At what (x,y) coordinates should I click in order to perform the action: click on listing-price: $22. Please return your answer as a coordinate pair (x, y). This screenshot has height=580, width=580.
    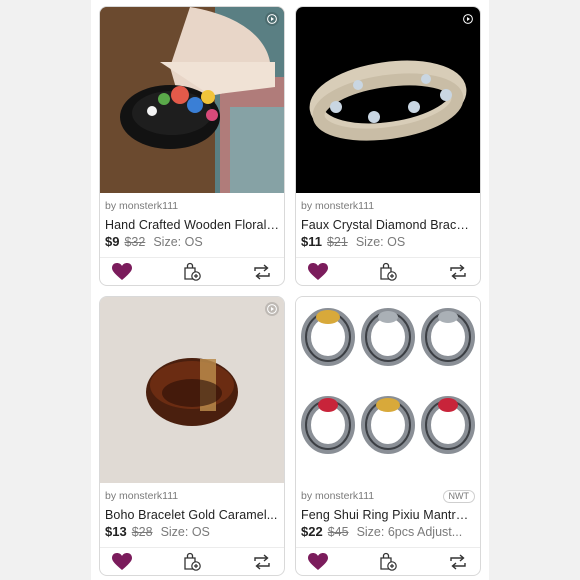
    Looking at the image, I should click on (312, 531).